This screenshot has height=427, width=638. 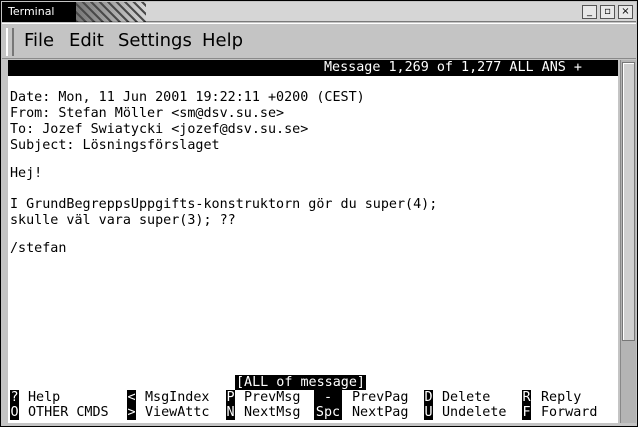 I want to click on maximize-button: ▫, so click(x=607, y=12).